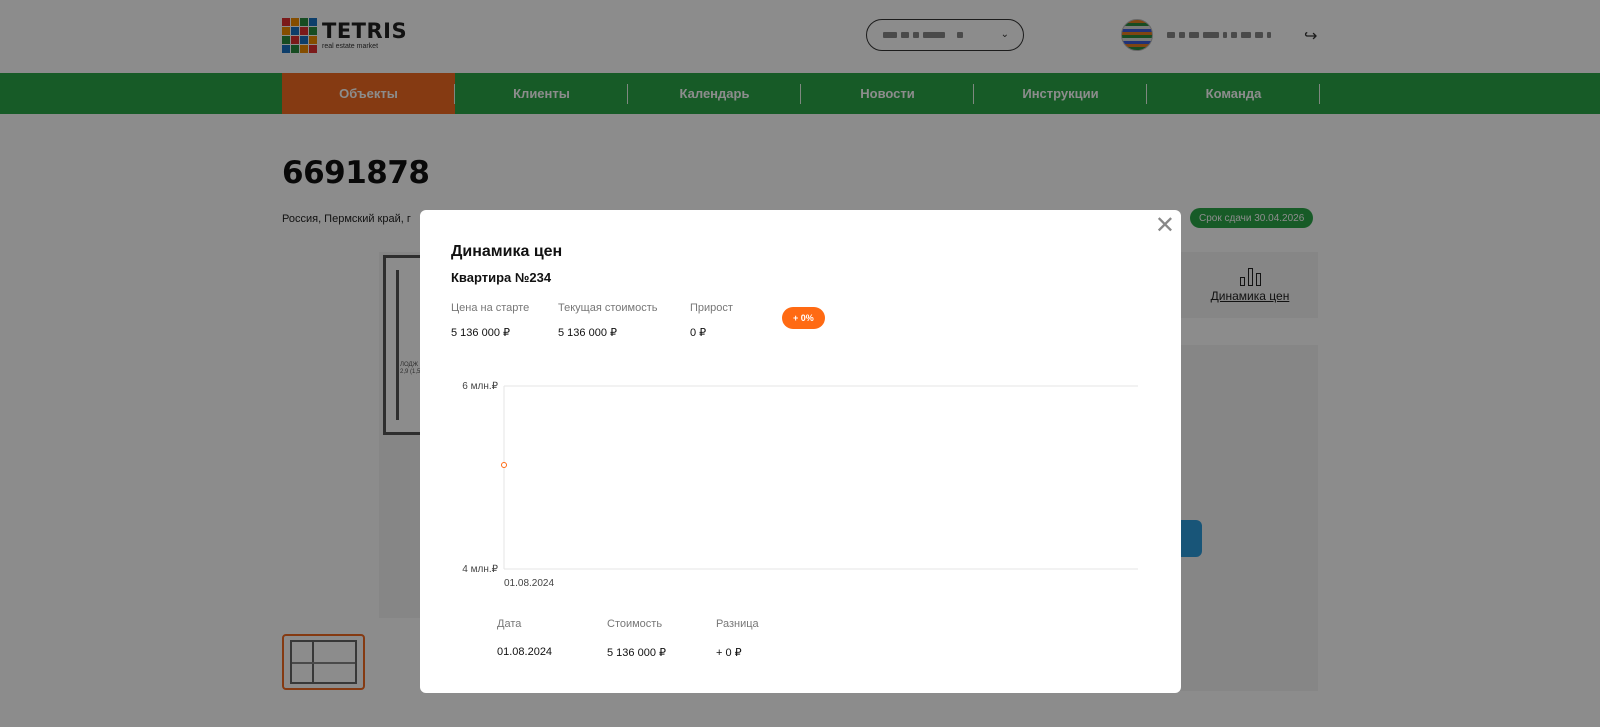  What do you see at coordinates (525, 652) in the screenshot?
I see `table-cell-date: 01.08.2024` at bounding box center [525, 652].